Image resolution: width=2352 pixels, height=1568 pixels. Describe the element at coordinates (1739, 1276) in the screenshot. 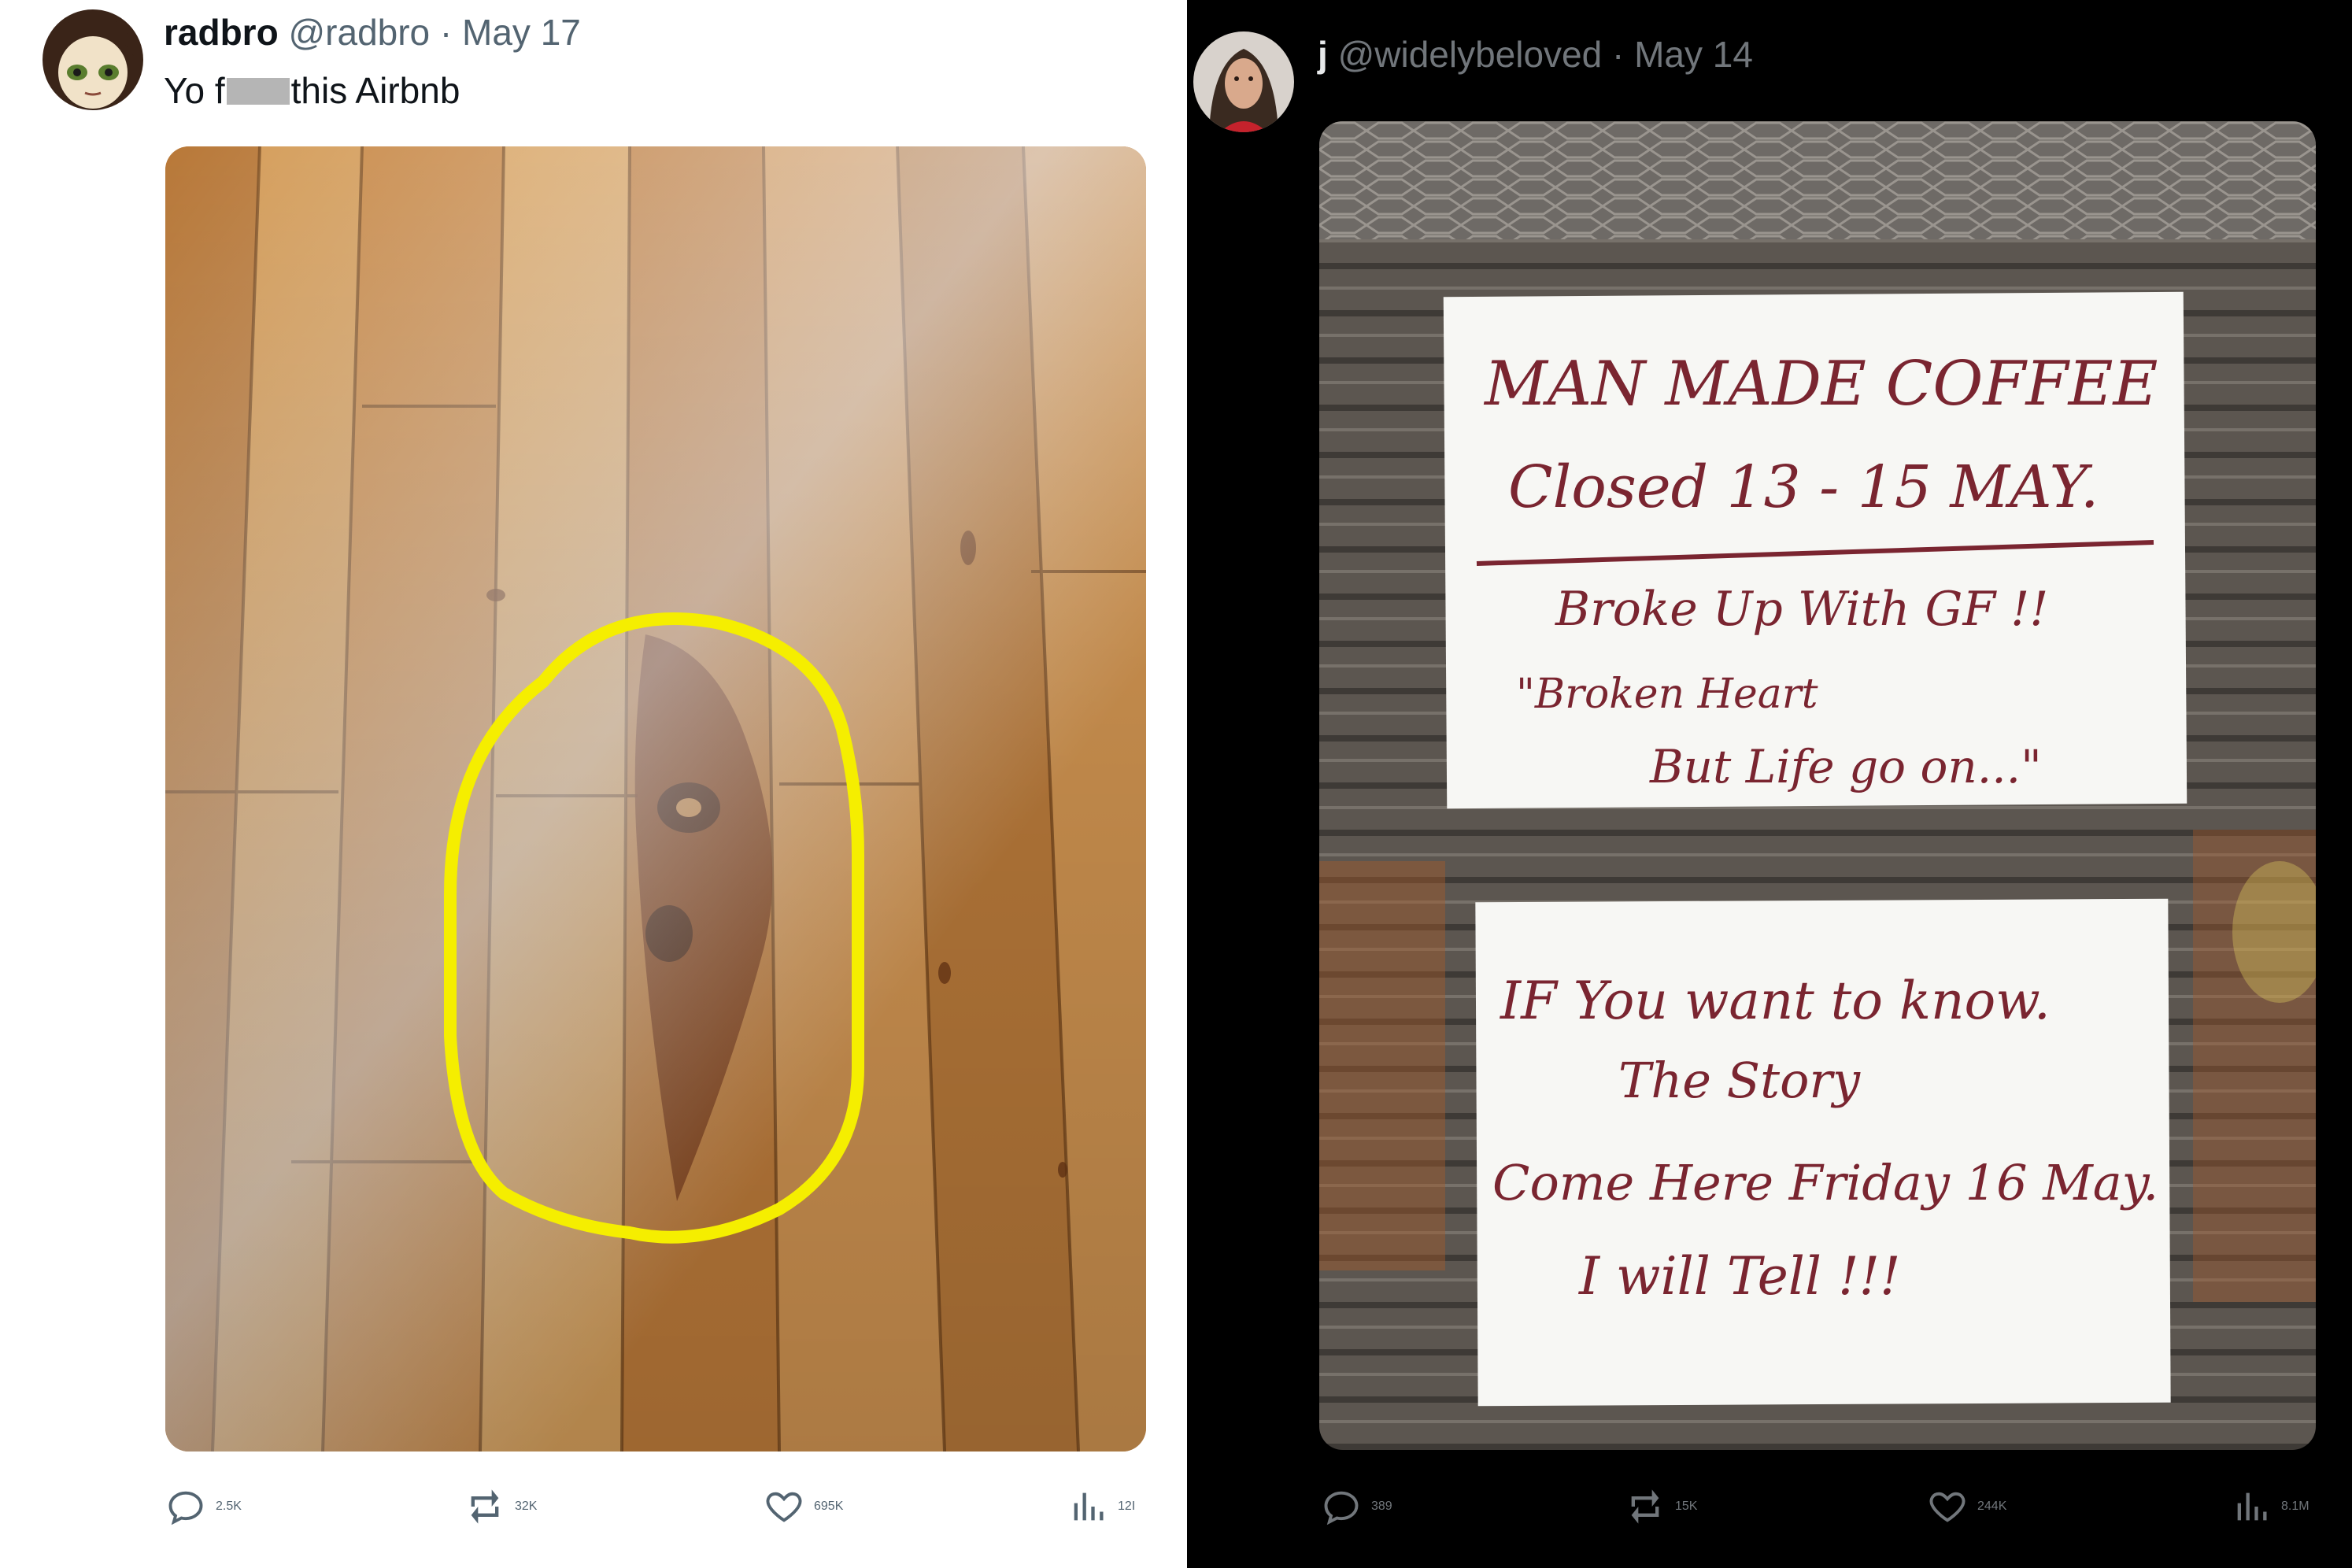

I see `sign-line: I will Tell !!!` at that location.